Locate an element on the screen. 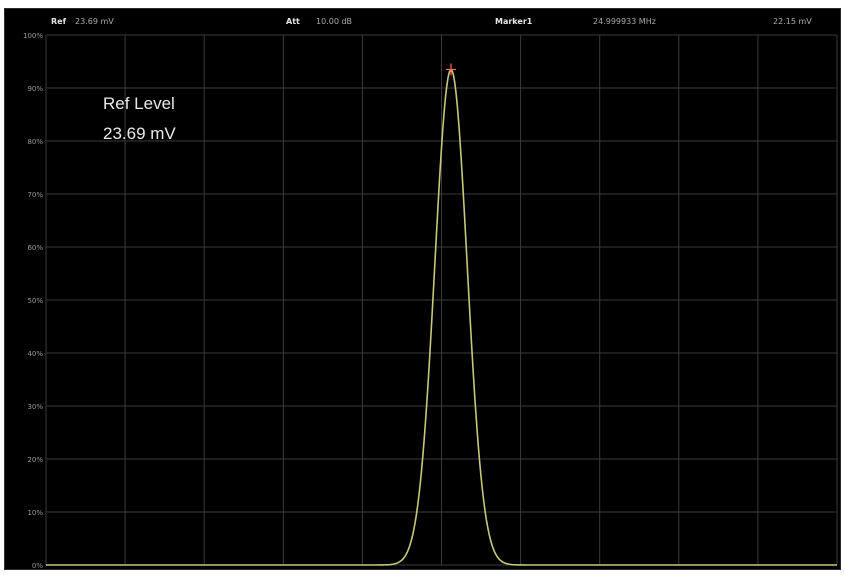 The width and height of the screenshot is (845, 576). y-tick-label: 100% is located at coordinates (33, 36).